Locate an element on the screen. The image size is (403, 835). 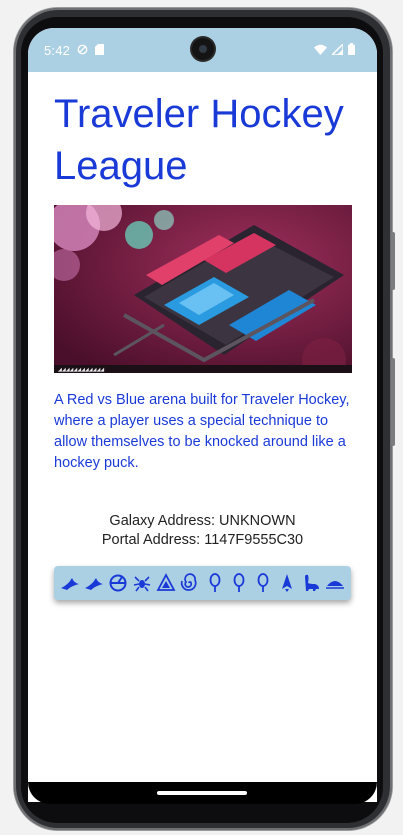
power-button is located at coordinates (393, 261).